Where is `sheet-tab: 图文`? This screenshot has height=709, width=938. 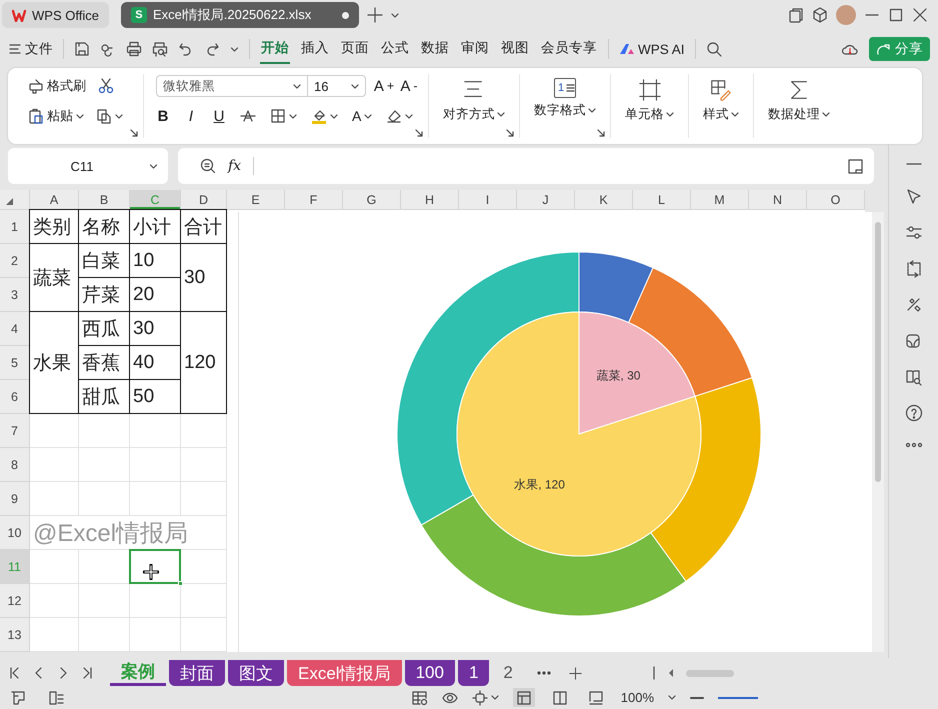
sheet-tab: 图文 is located at coordinates (256, 673).